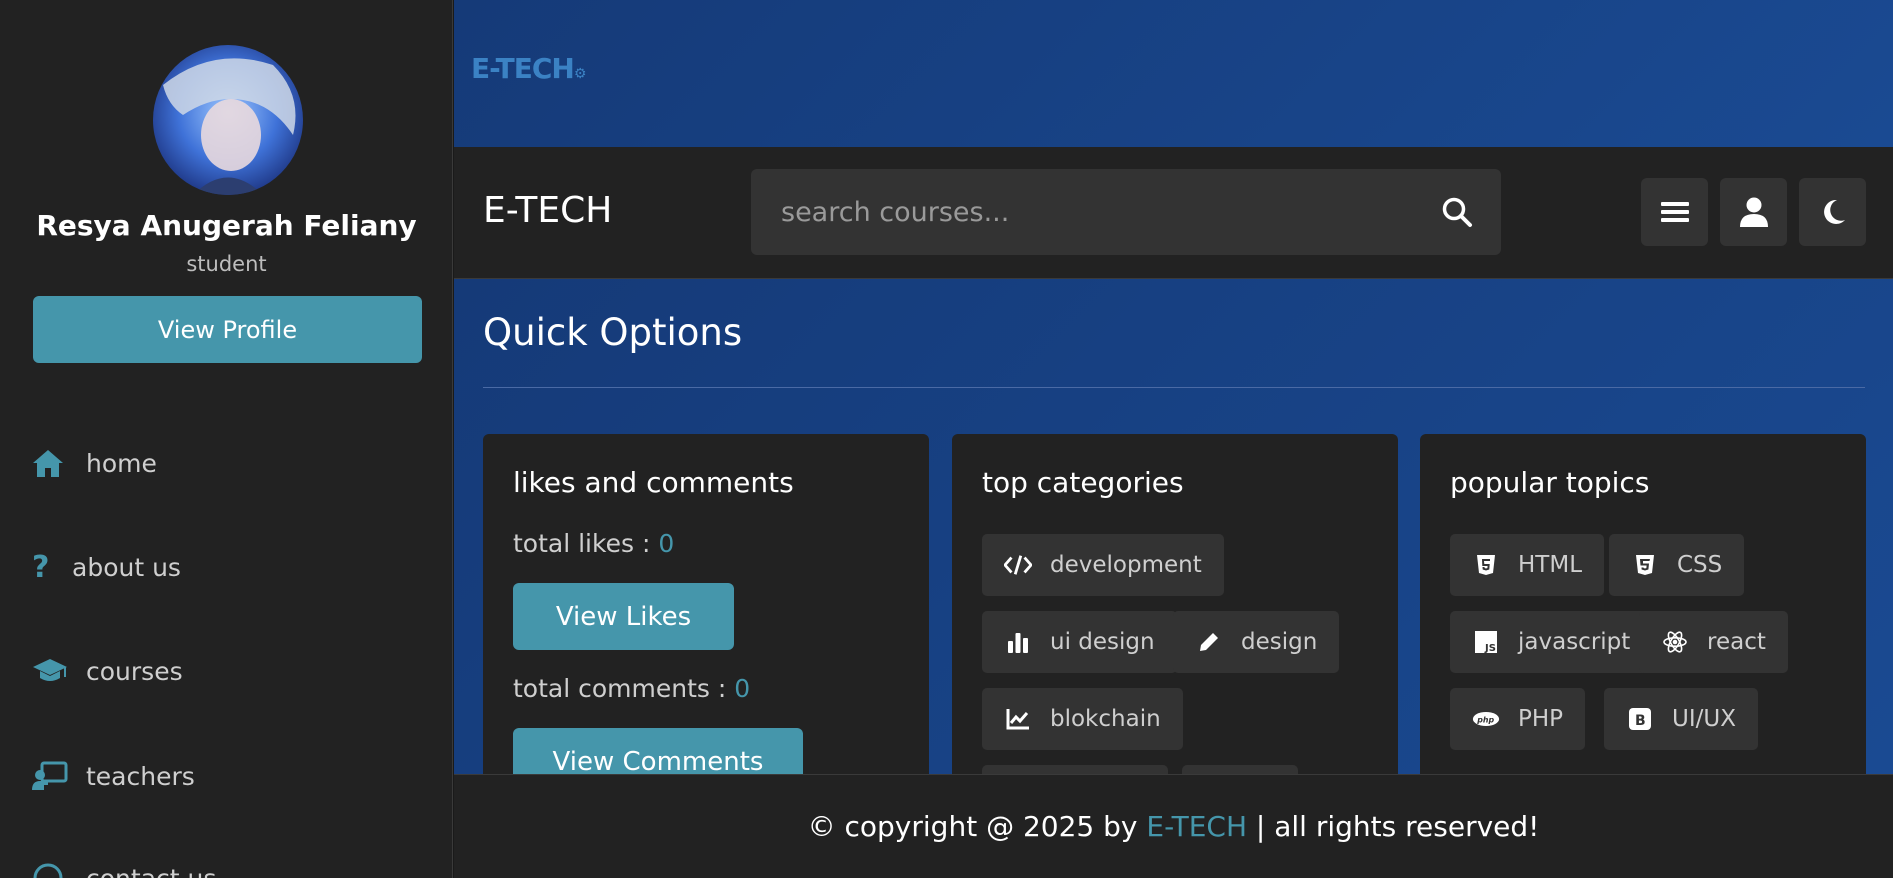 Image resolution: width=1893 pixels, height=878 pixels. What do you see at coordinates (632, 688) in the screenshot?
I see `total-comments: total comments : 0` at bounding box center [632, 688].